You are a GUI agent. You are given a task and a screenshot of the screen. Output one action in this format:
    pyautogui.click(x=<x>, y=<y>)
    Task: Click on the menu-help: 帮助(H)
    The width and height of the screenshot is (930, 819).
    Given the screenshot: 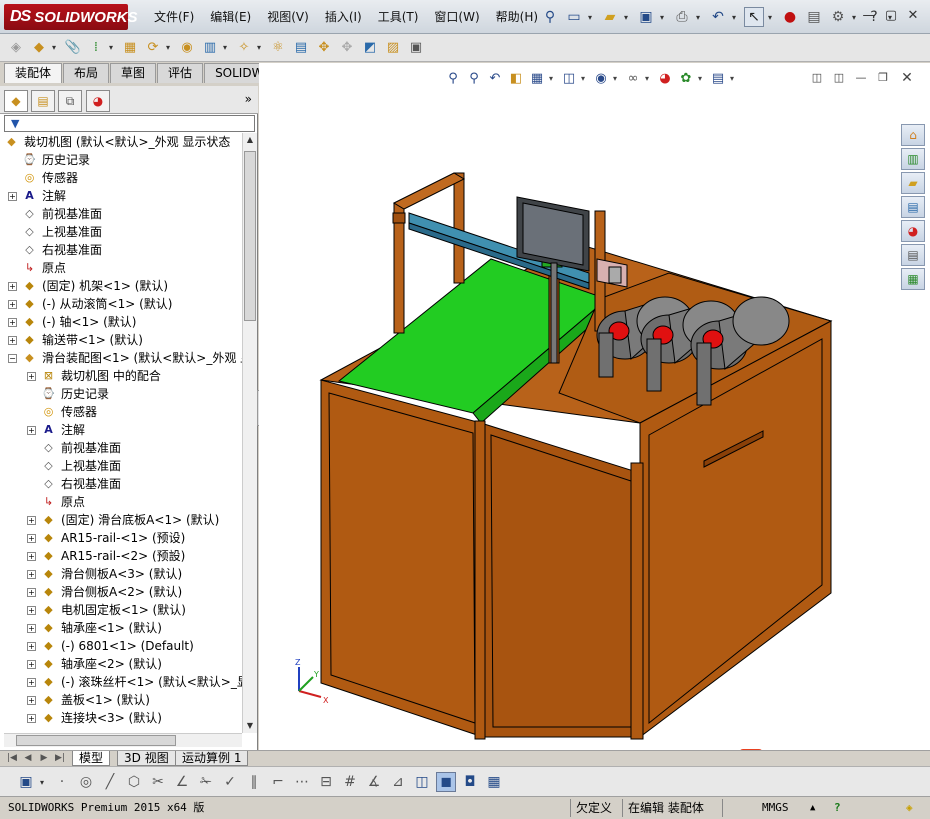 What is the action you would take?
    pyautogui.click(x=517, y=17)
    